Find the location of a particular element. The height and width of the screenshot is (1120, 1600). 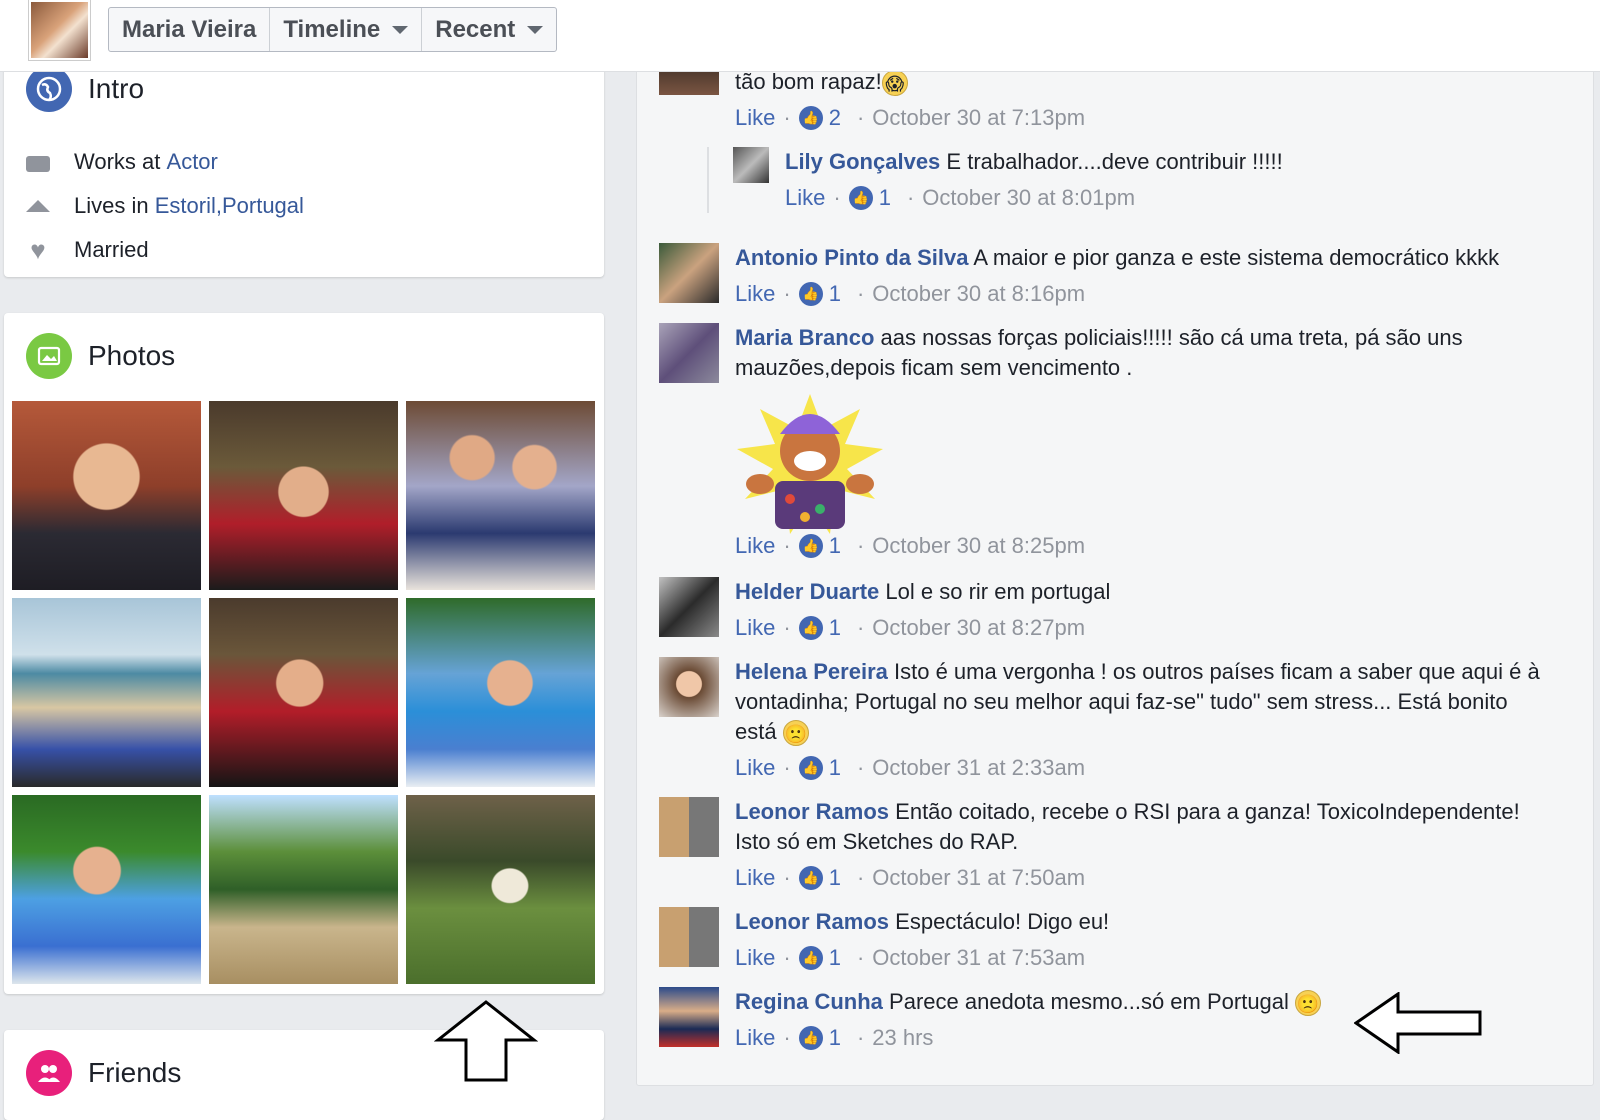

comment-text: Lol e so rir em portugal is located at coordinates (998, 591).